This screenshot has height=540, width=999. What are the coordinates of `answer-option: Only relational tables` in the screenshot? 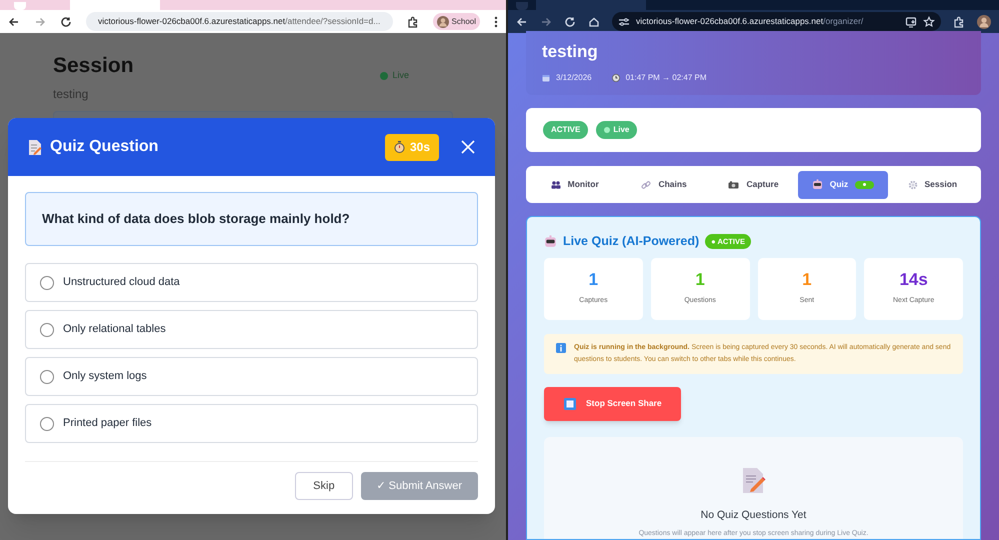 It's located at (251, 329).